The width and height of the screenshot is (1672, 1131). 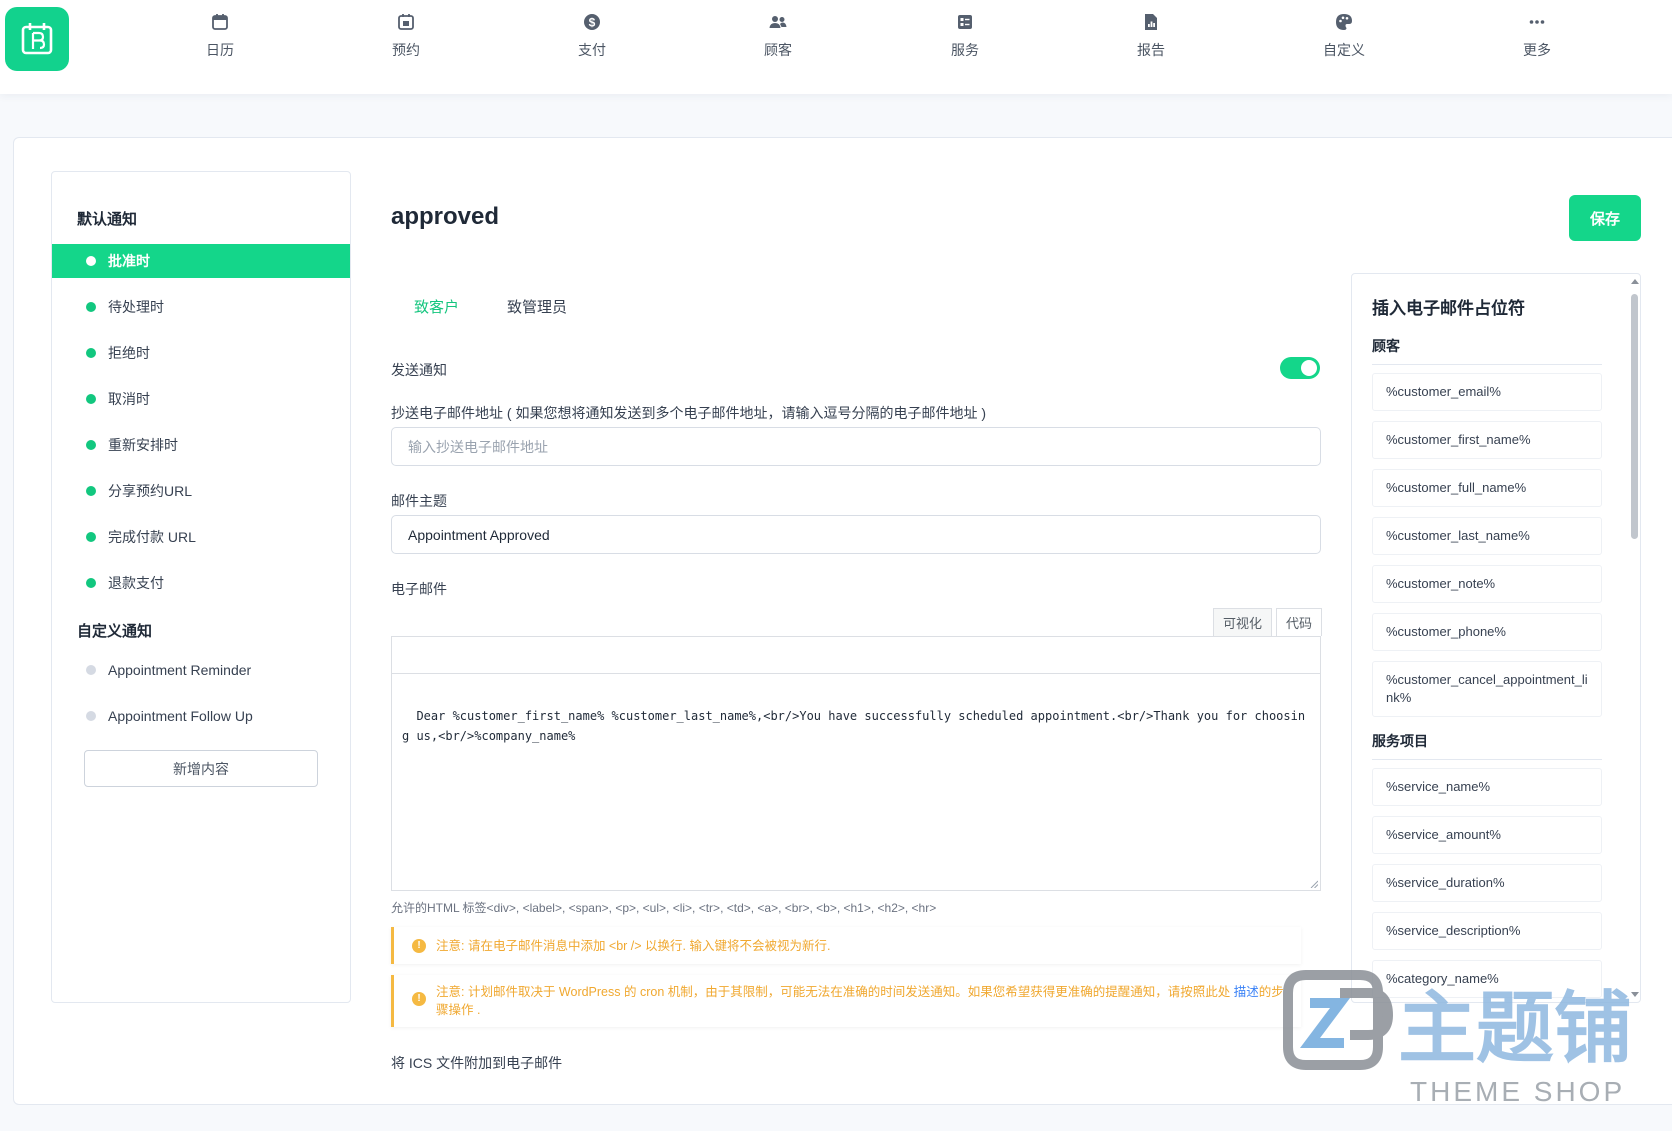 What do you see at coordinates (965, 42) in the screenshot?
I see `nav-item-services: 服务` at bounding box center [965, 42].